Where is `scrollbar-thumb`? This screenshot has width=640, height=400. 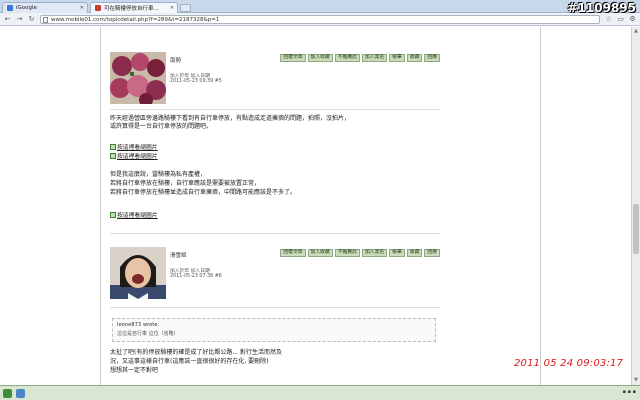 scrollbar-thumb is located at coordinates (636, 229).